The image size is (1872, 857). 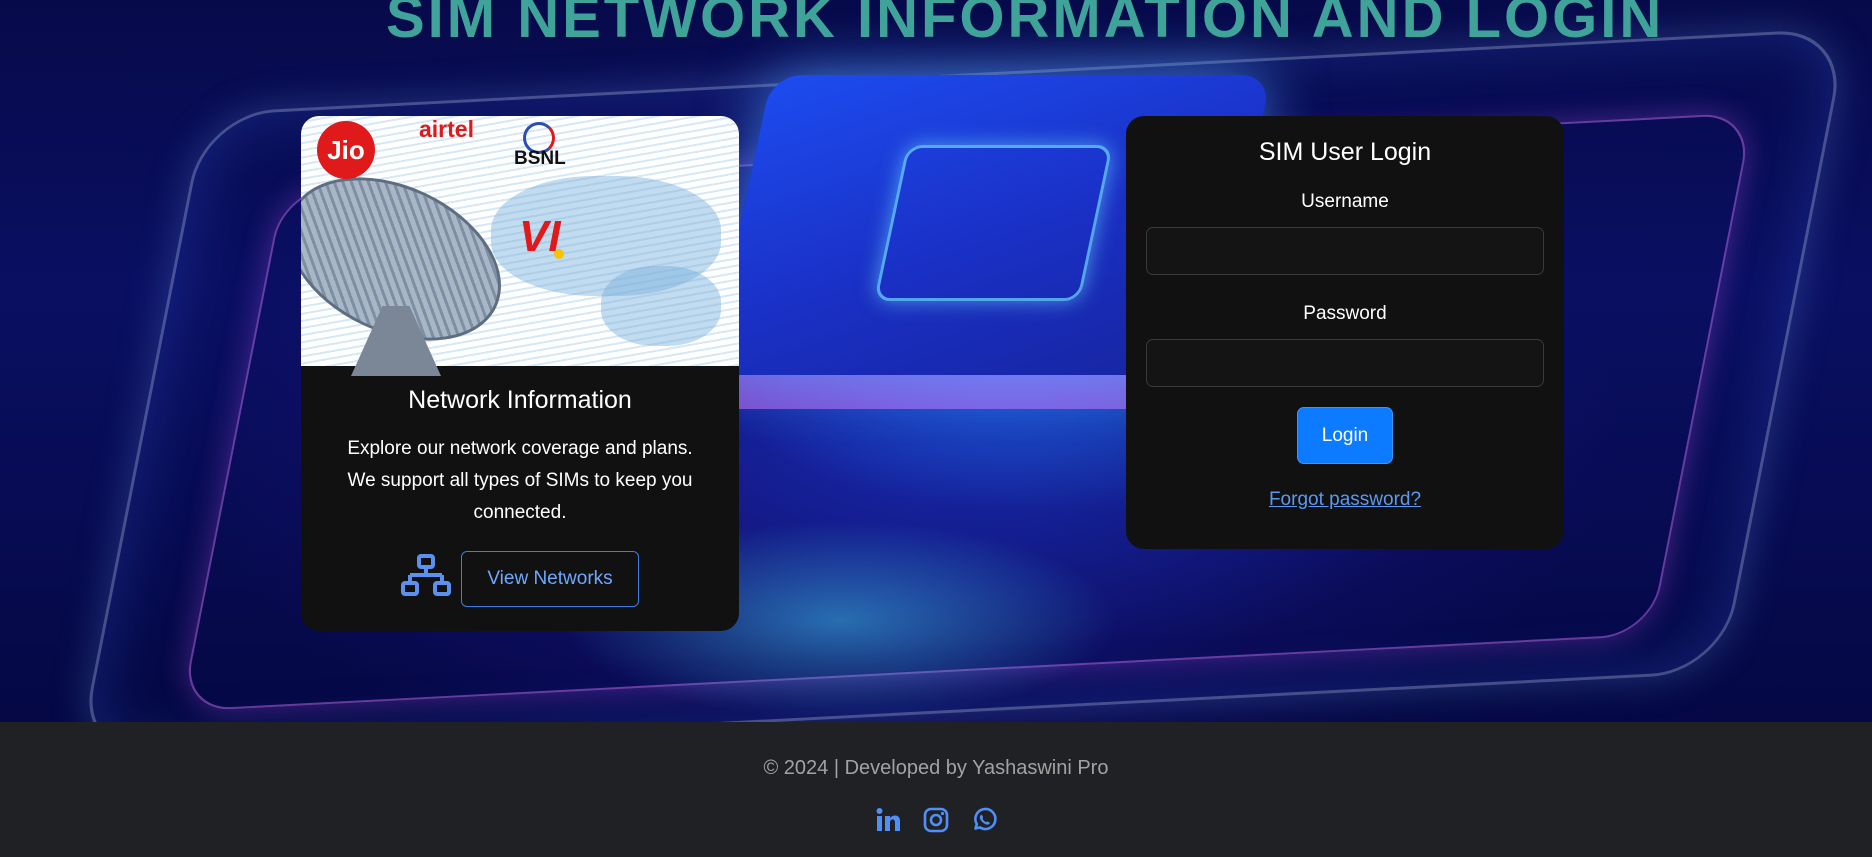 What do you see at coordinates (346, 150) in the screenshot?
I see `jio-logo: Jio` at bounding box center [346, 150].